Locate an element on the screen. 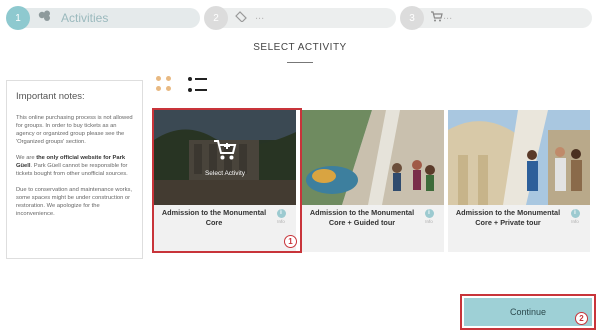 The height and width of the screenshot is (330, 600). tickets-icon is located at coordinates (45, 17).